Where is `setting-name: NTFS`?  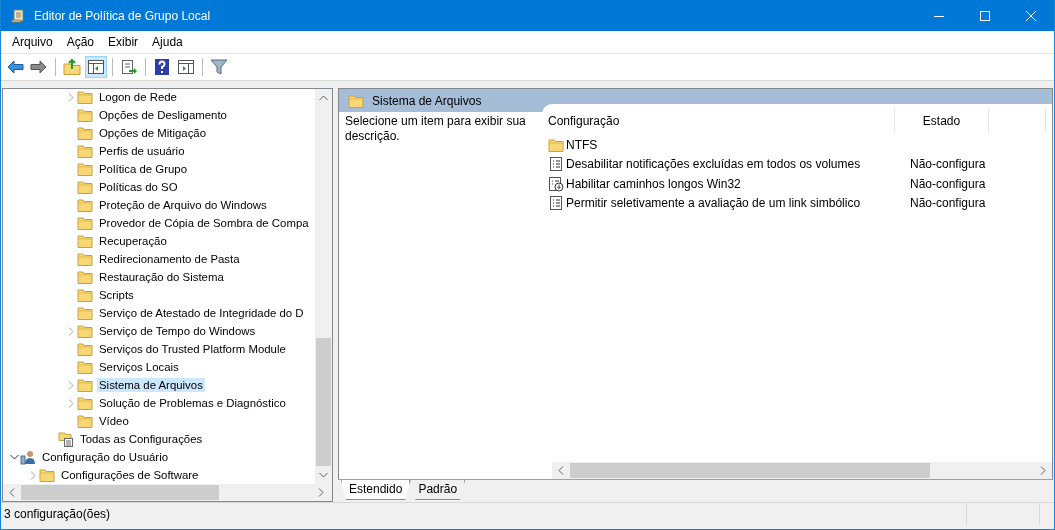
setting-name: NTFS is located at coordinates (738, 144).